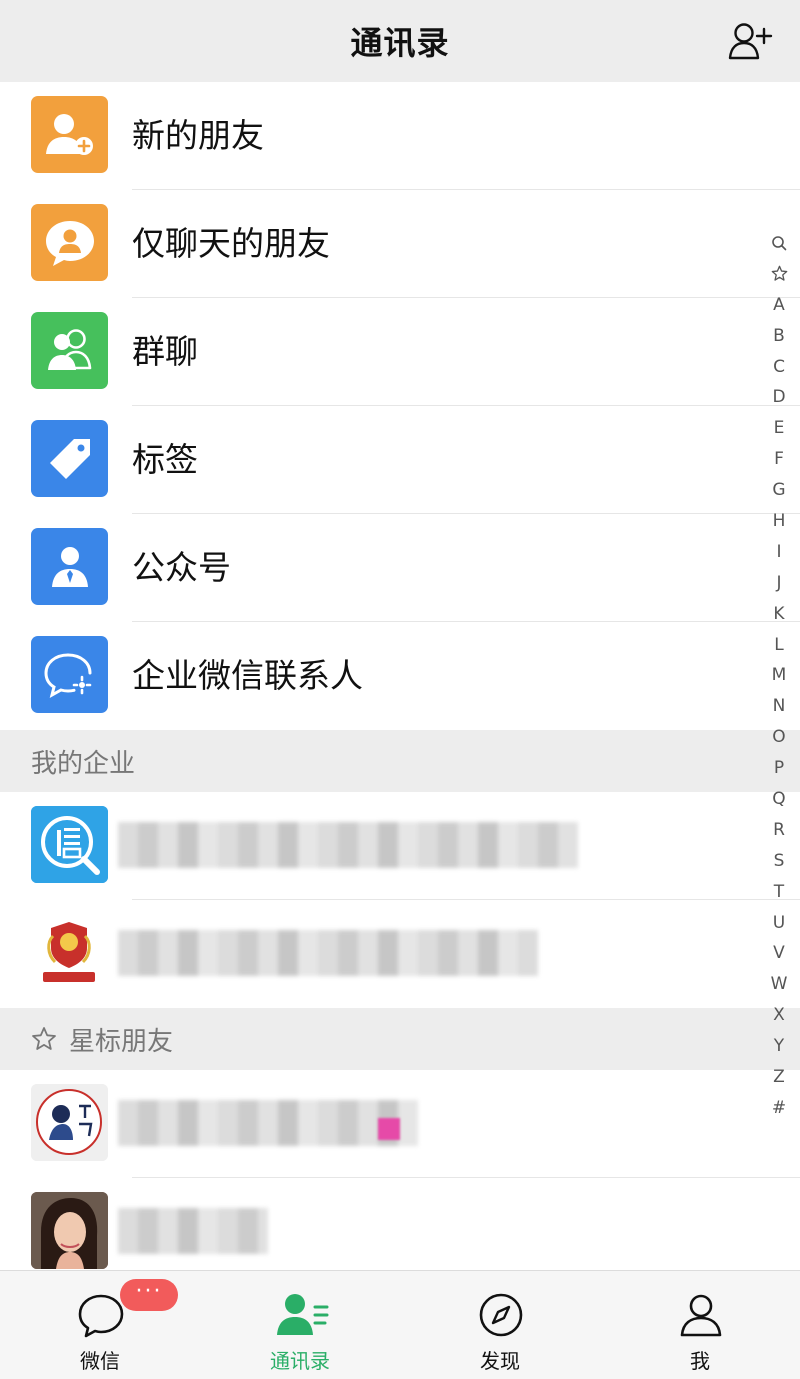 This screenshot has height=1379, width=800. Describe the element at coordinates (779, 336) in the screenshot. I see `index-letter: B` at that location.